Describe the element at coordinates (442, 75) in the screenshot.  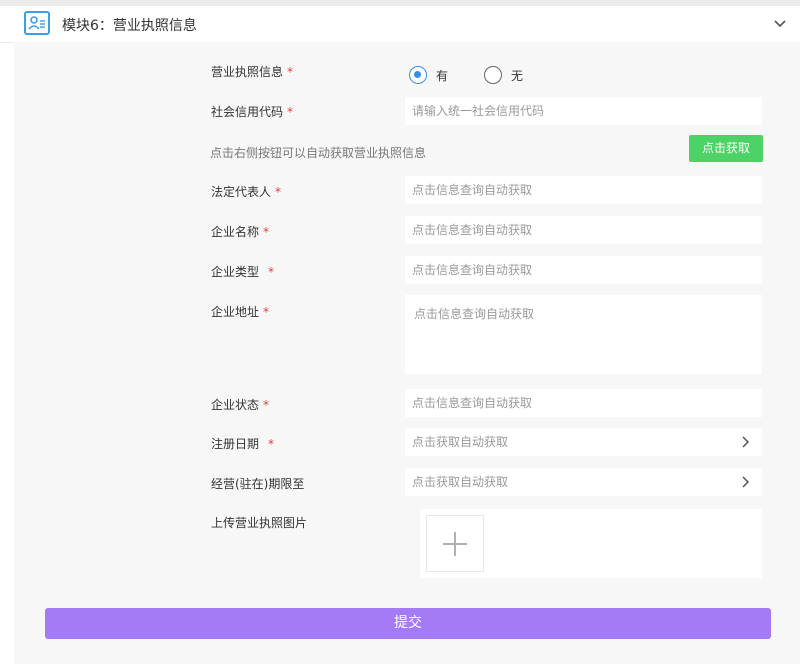
I see `radio-label-yes: 有` at that location.